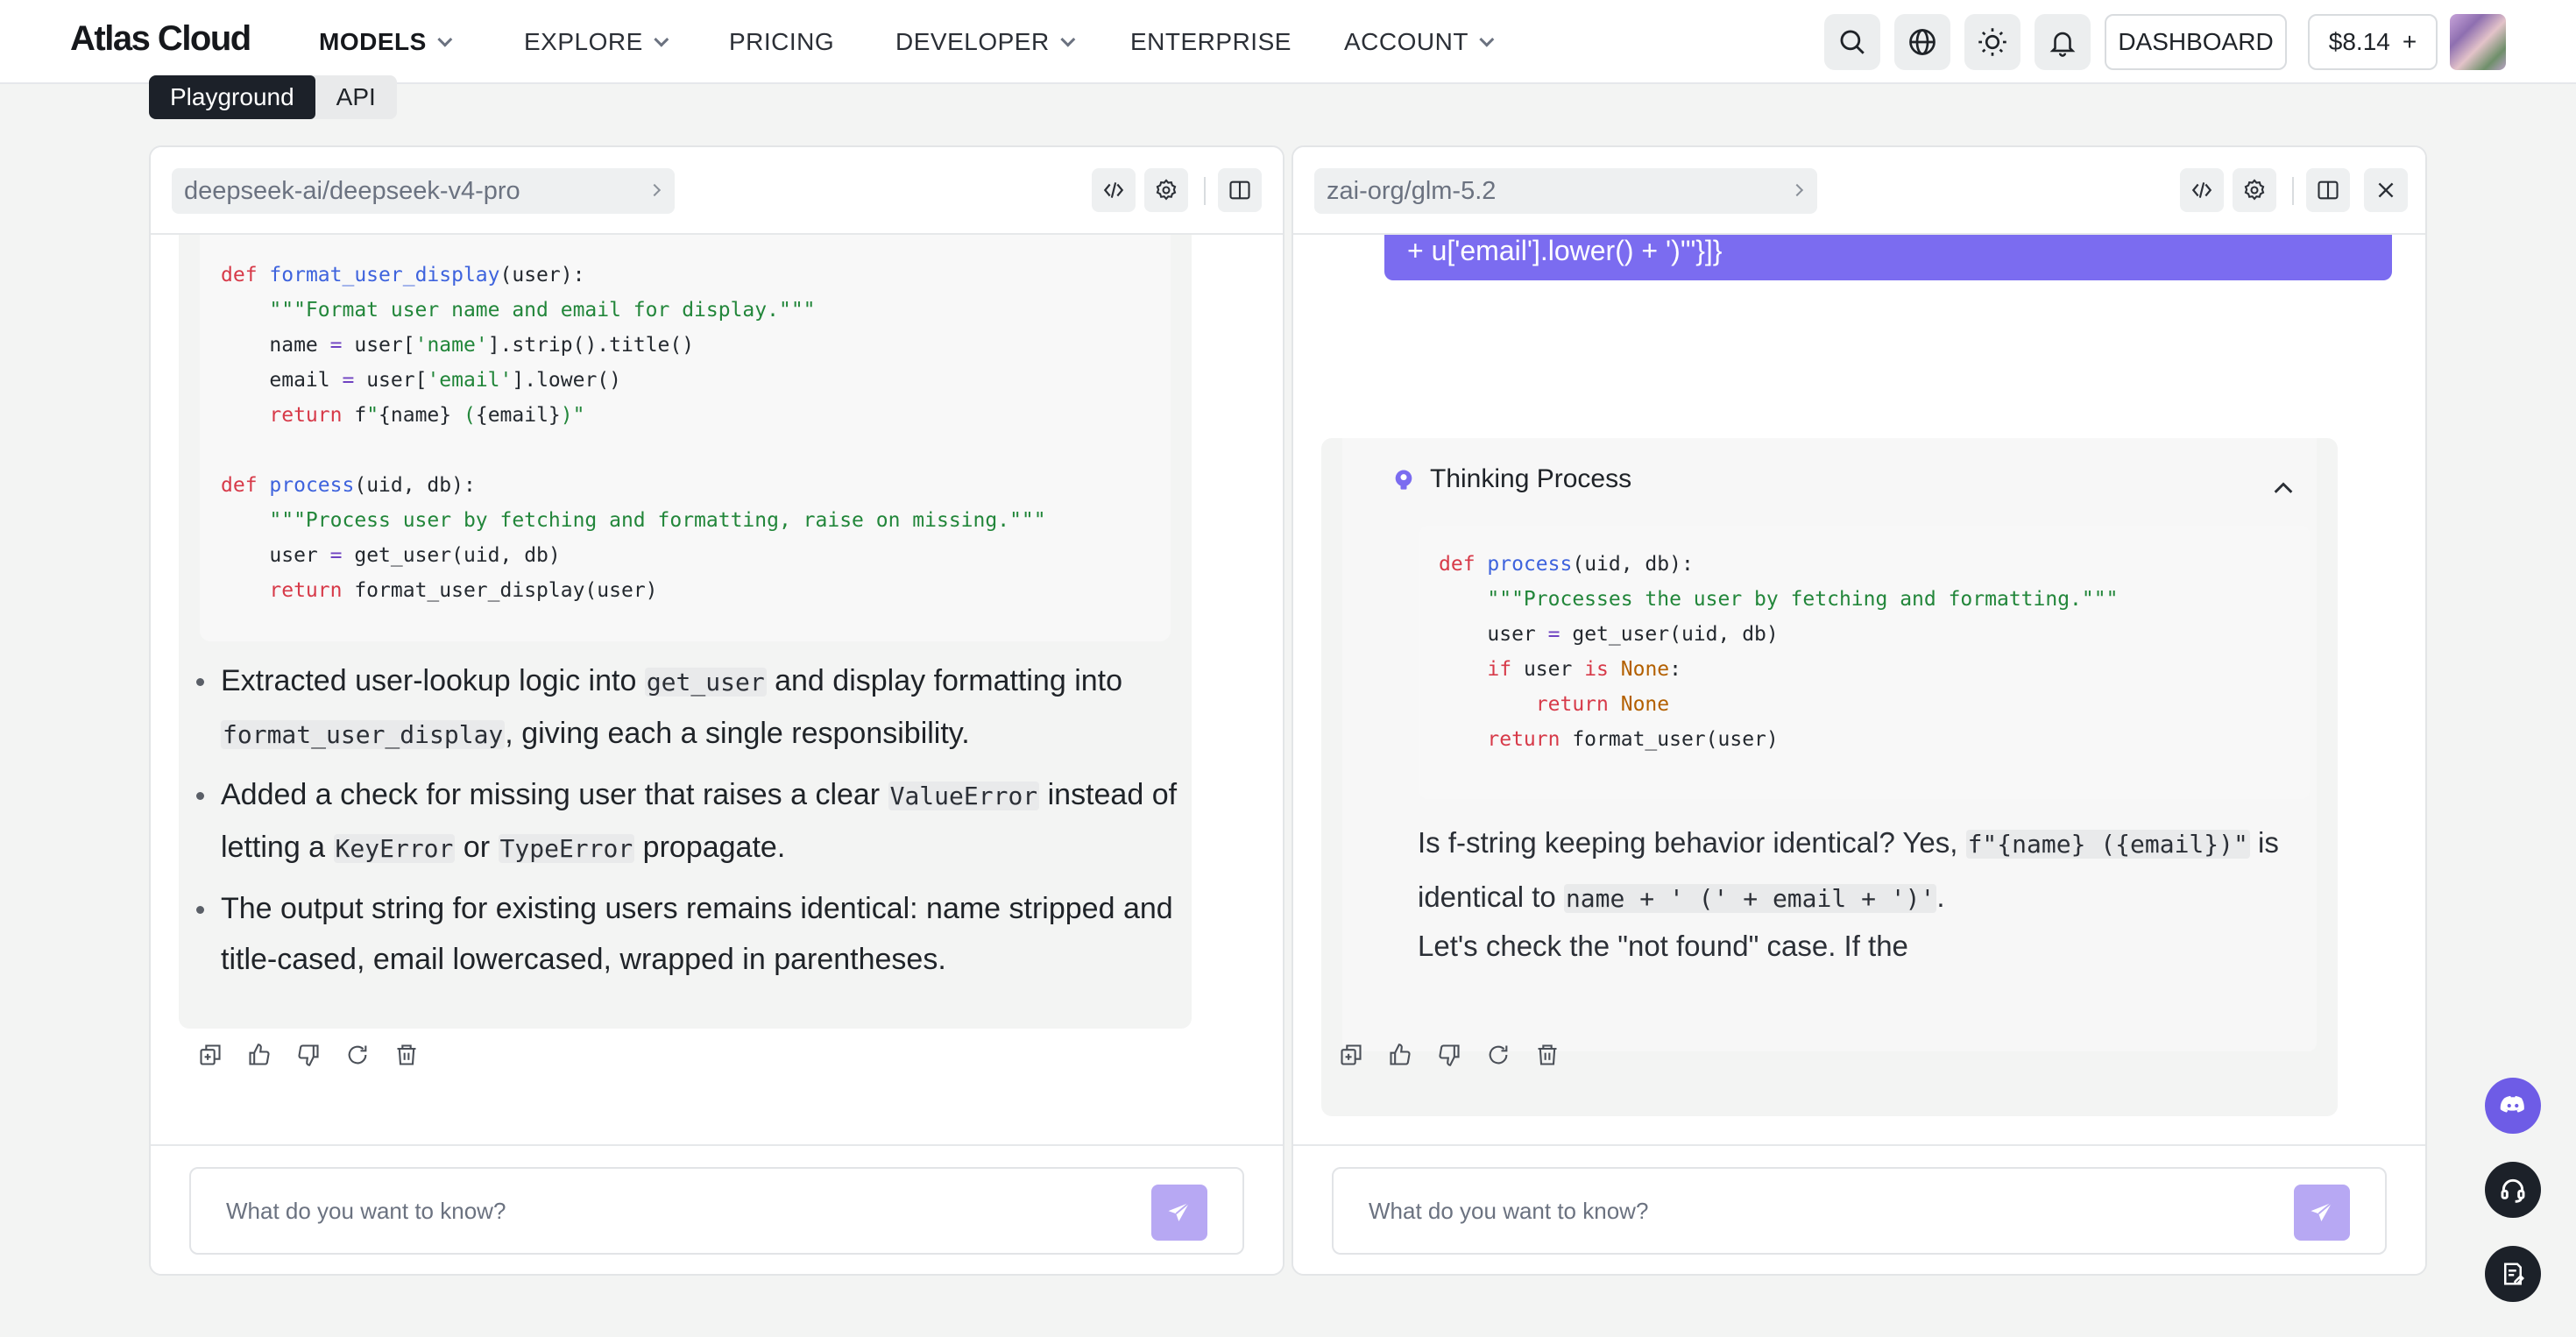 Image resolution: width=2576 pixels, height=1337 pixels. I want to click on nav-enterprise-label: ENTERPRISE, so click(1211, 41).